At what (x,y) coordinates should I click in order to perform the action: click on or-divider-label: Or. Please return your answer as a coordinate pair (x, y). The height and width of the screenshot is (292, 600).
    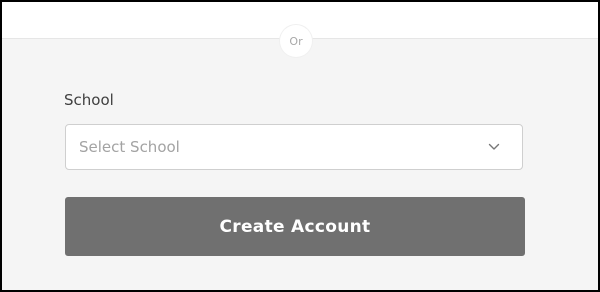
    Looking at the image, I should click on (296, 41).